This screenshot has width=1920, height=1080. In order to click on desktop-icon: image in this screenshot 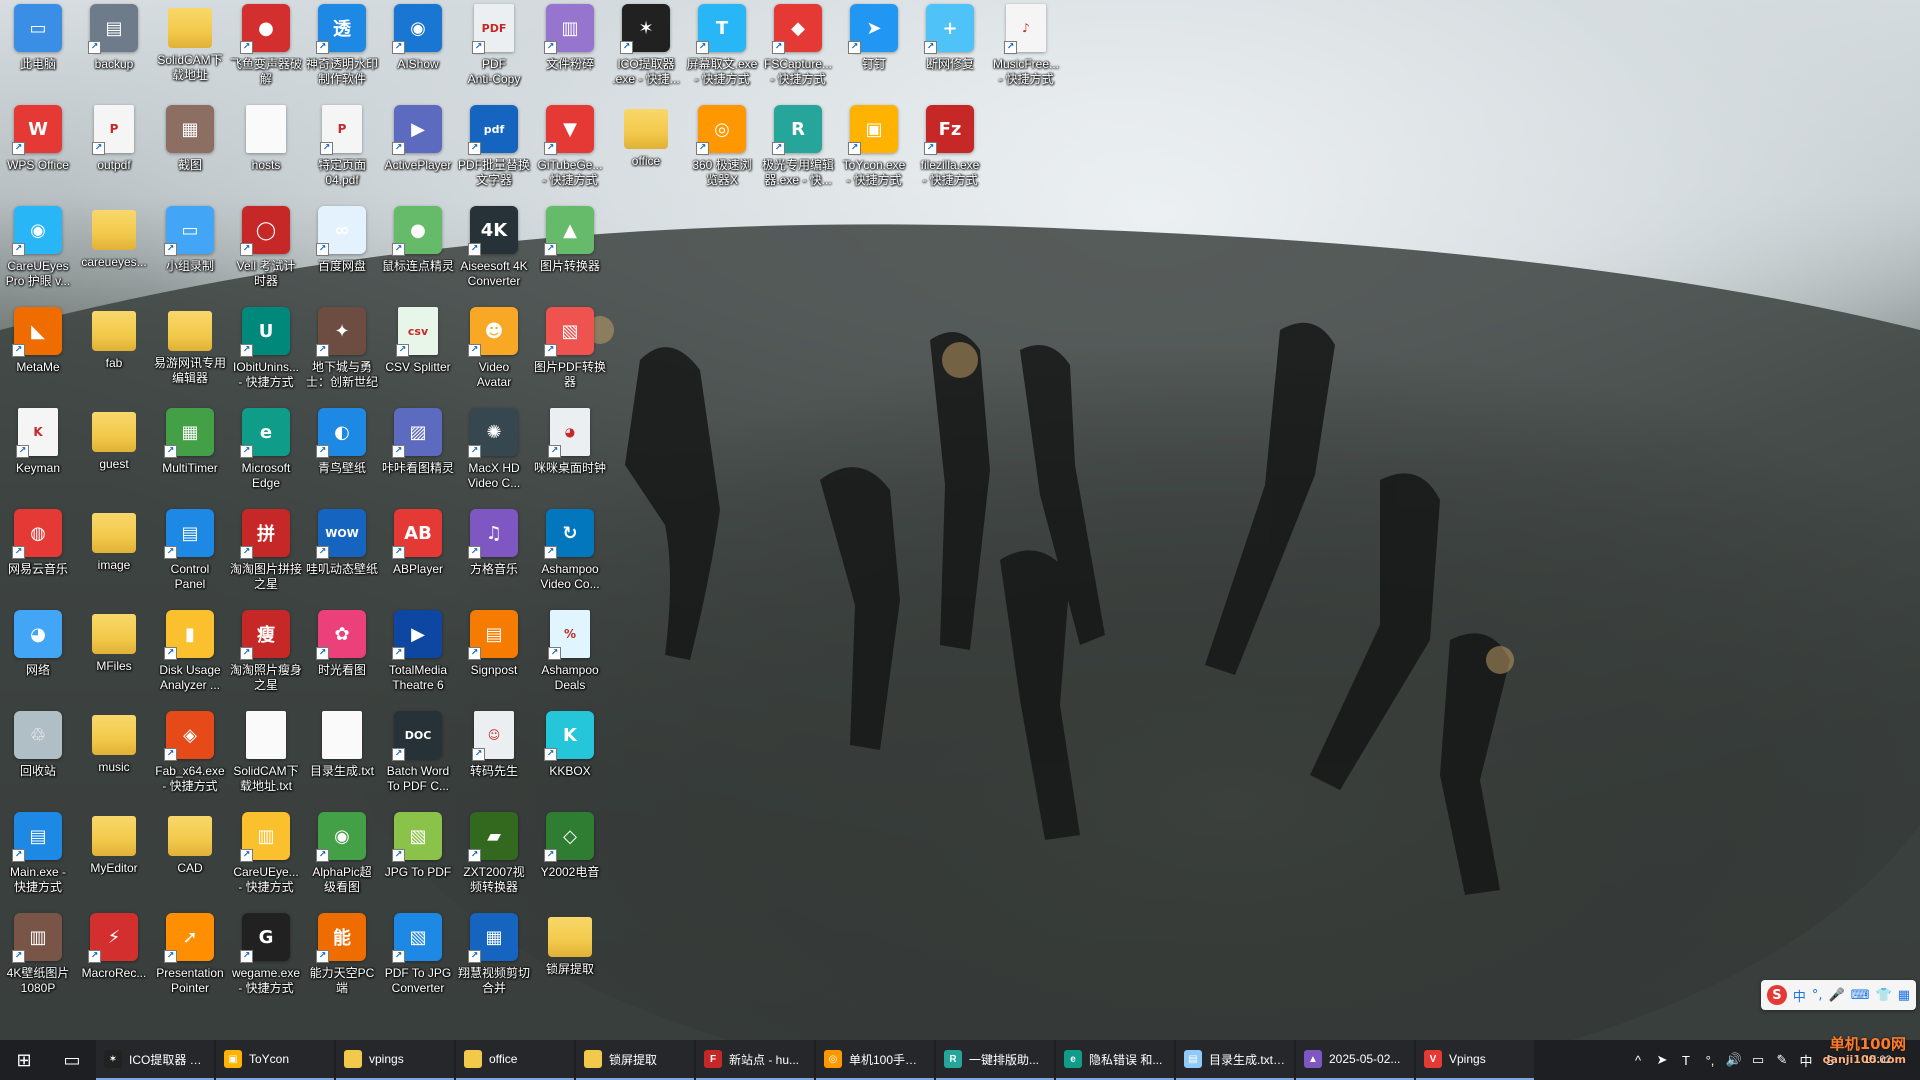, I will do `click(114, 555)`.